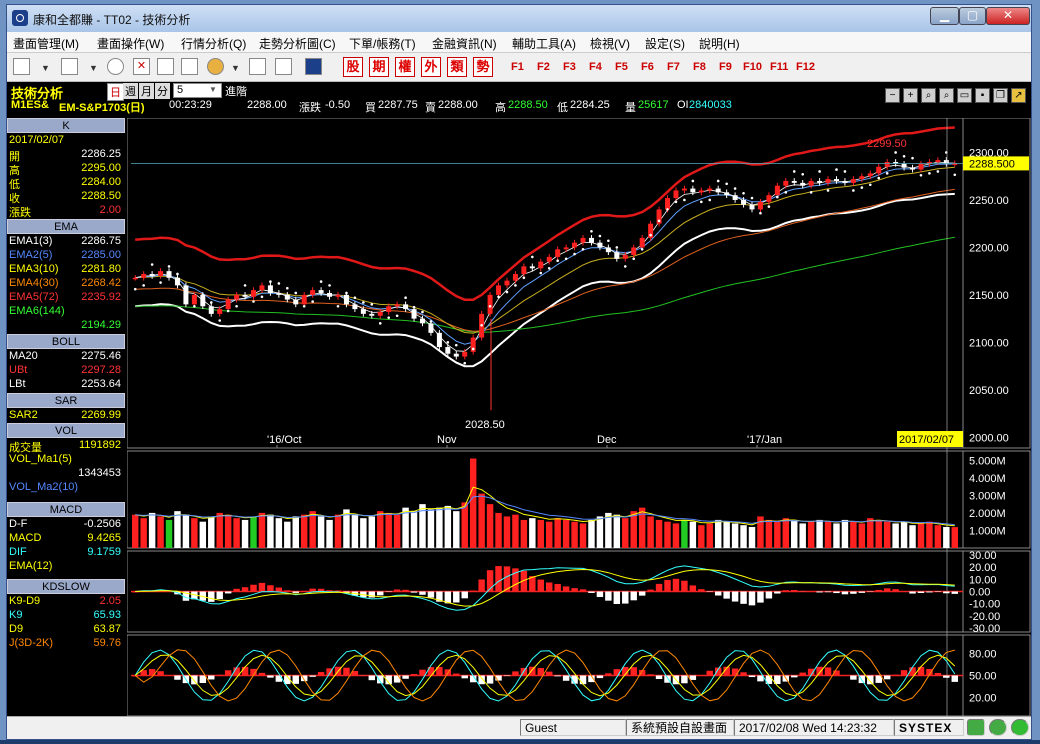 The width and height of the screenshot is (1040, 744). What do you see at coordinates (543, 67) in the screenshot?
I see `f2-button: F2` at bounding box center [543, 67].